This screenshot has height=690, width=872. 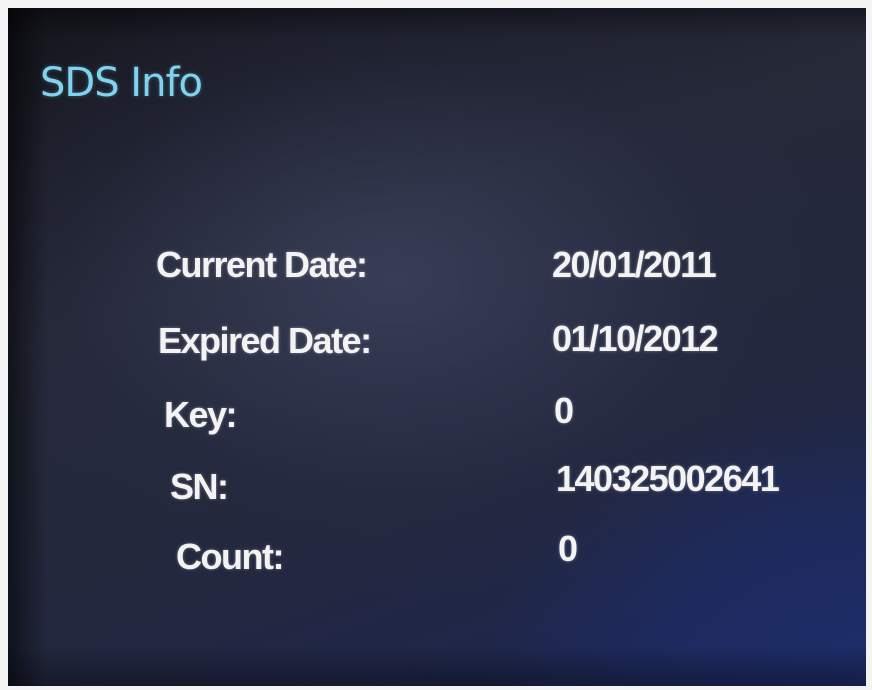 What do you see at coordinates (262, 264) in the screenshot?
I see `current-date-label: Current Date:` at bounding box center [262, 264].